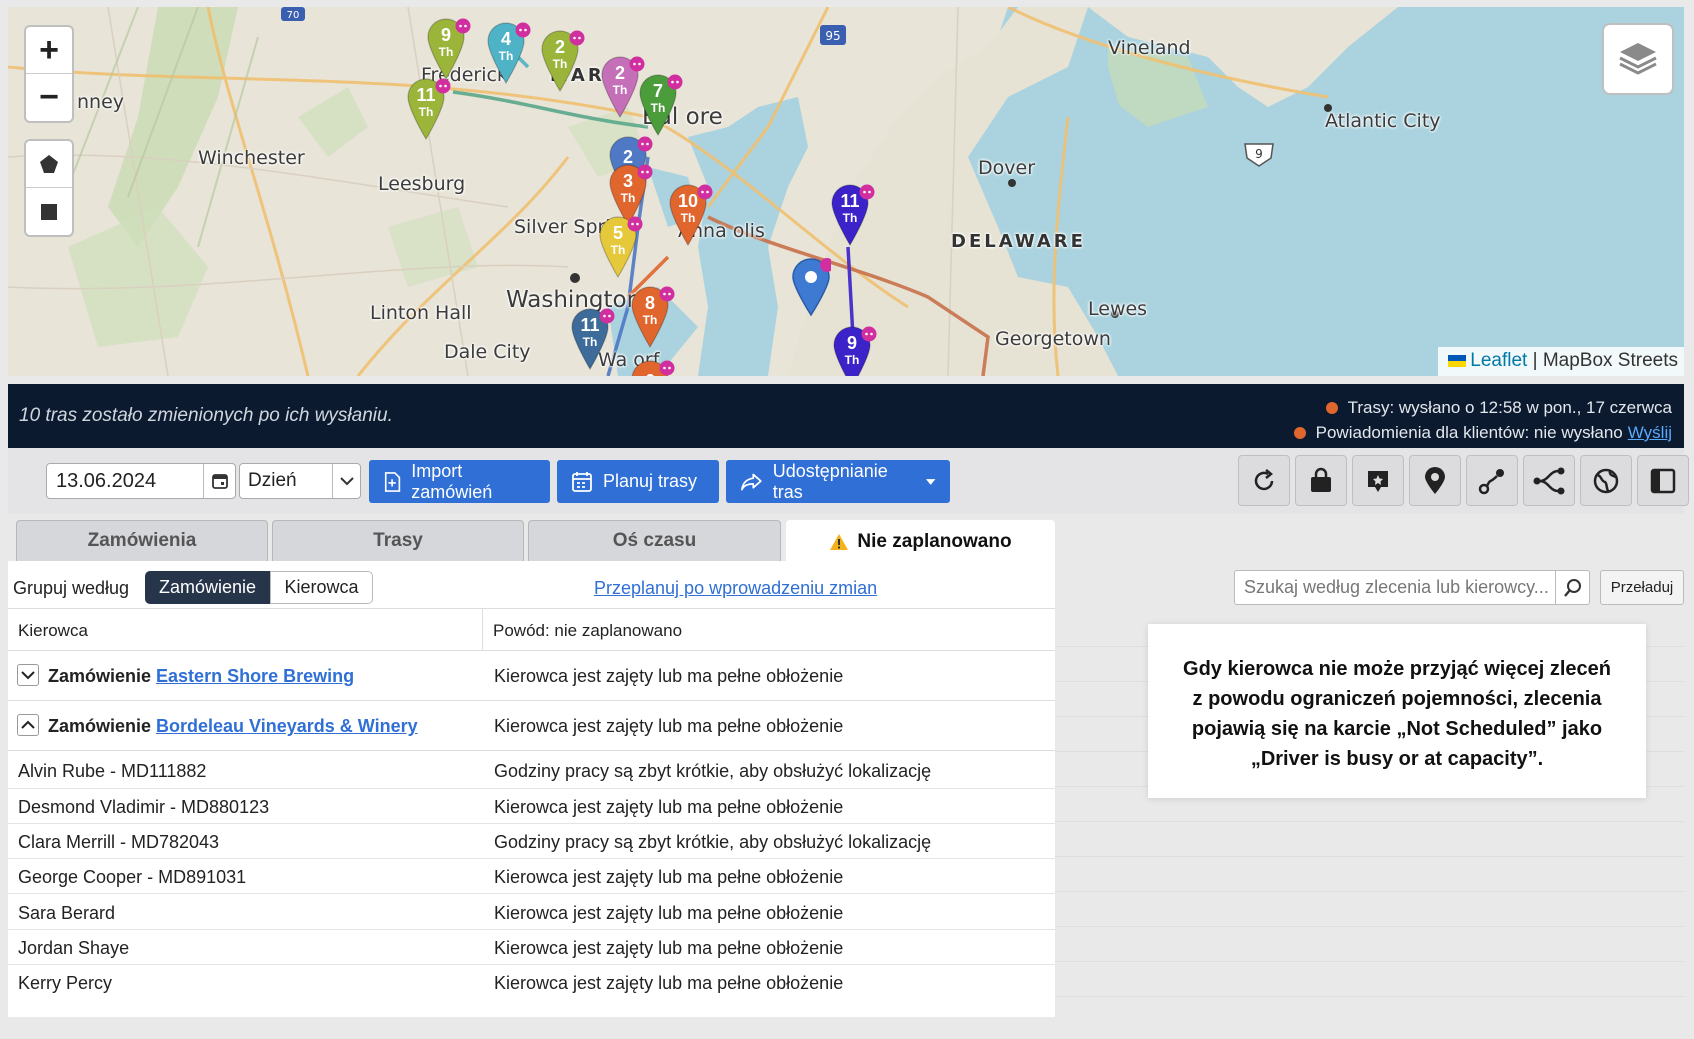  I want to click on refresh-button, so click(1264, 480).